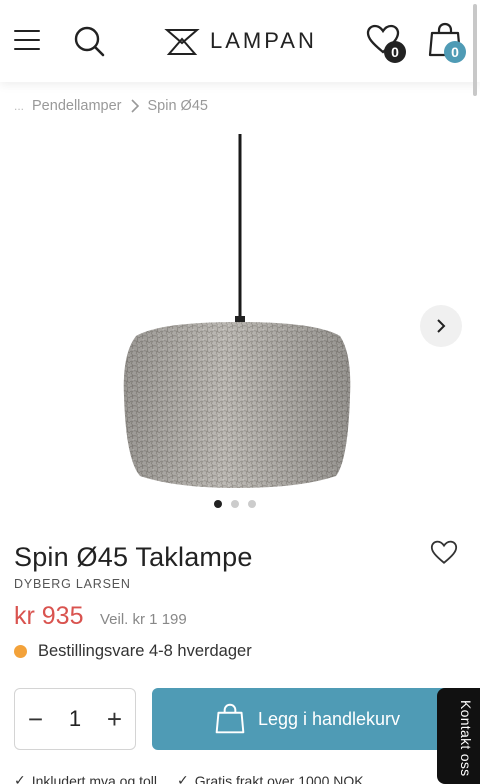 This screenshot has height=784, width=480. I want to click on quantity-value: 1, so click(75, 719).